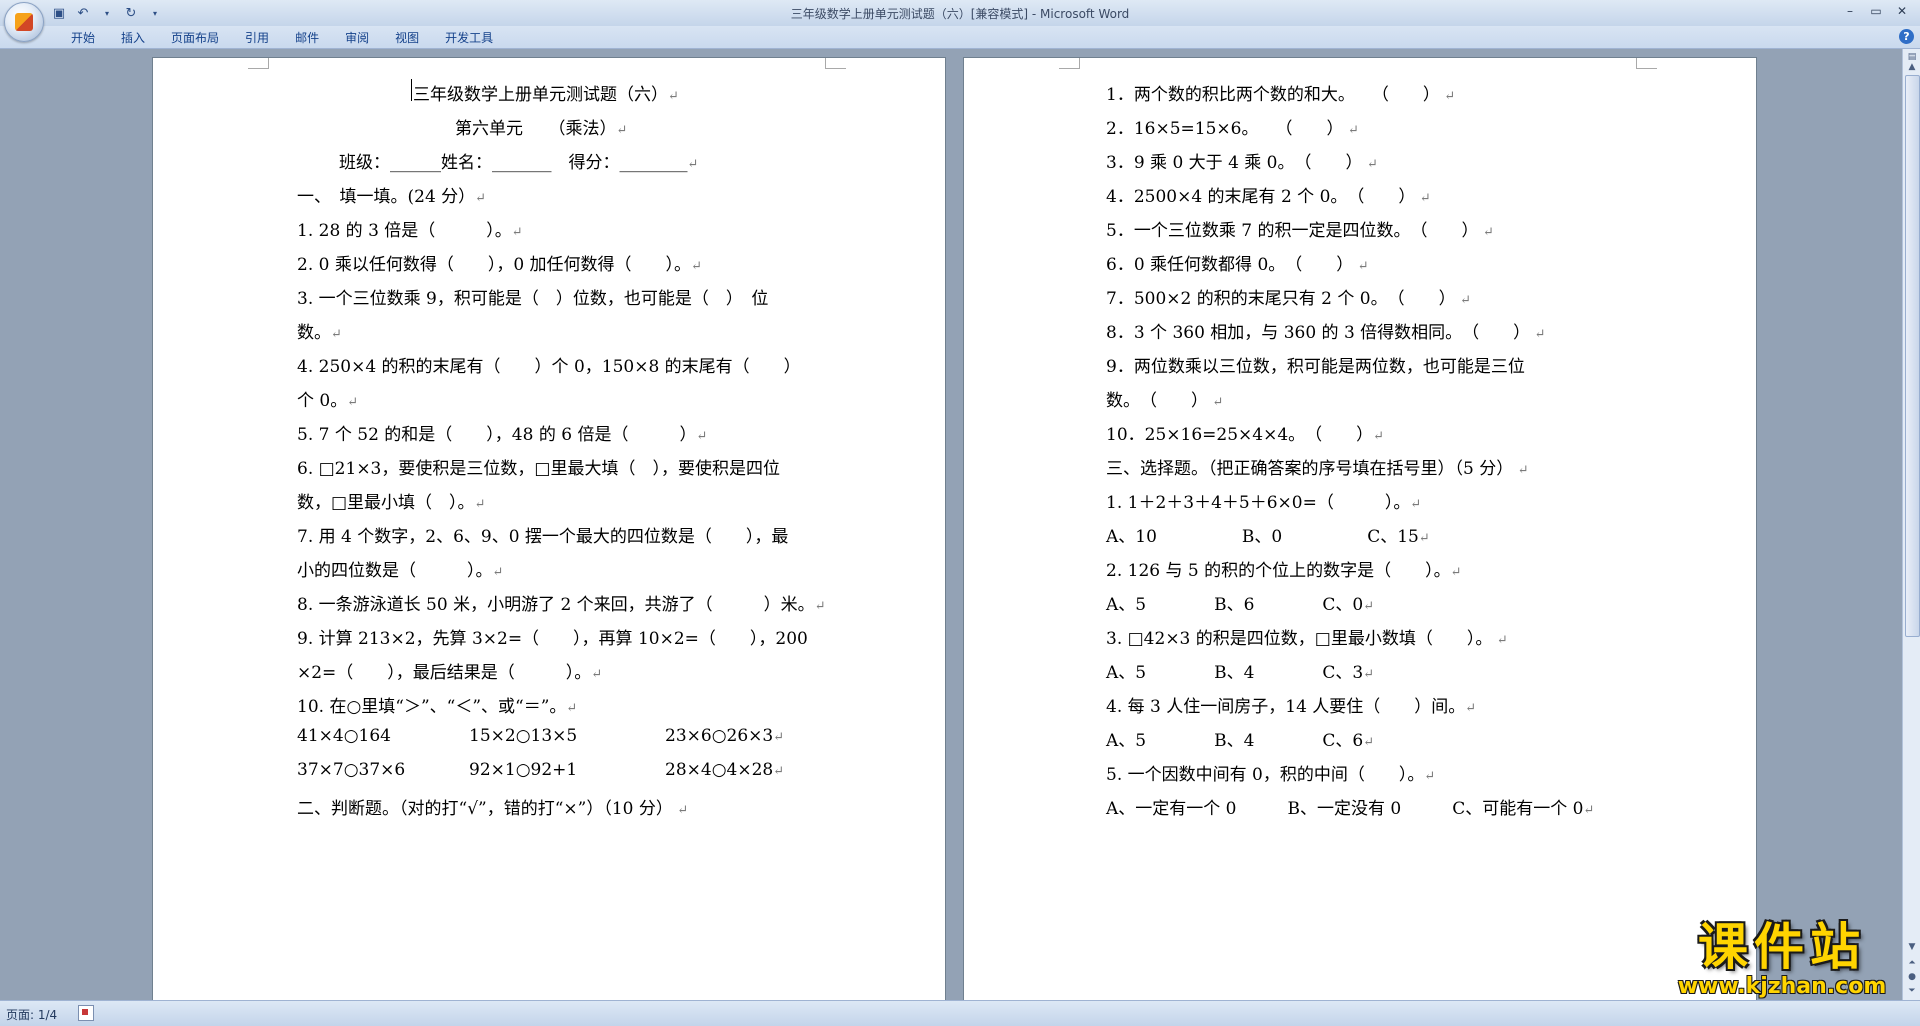 Image resolution: width=1920 pixels, height=1026 pixels. Describe the element at coordinates (1912, 356) in the screenshot. I see `scrollbar-thumb` at that location.